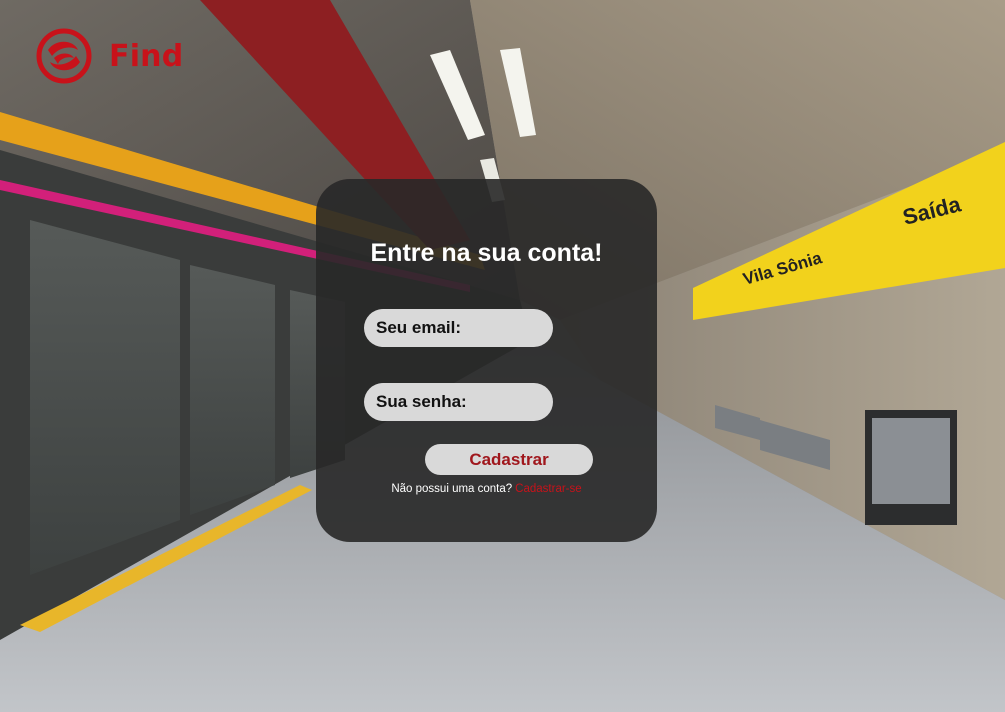 The image size is (1005, 712). I want to click on swirl-logo-icon, so click(64, 56).